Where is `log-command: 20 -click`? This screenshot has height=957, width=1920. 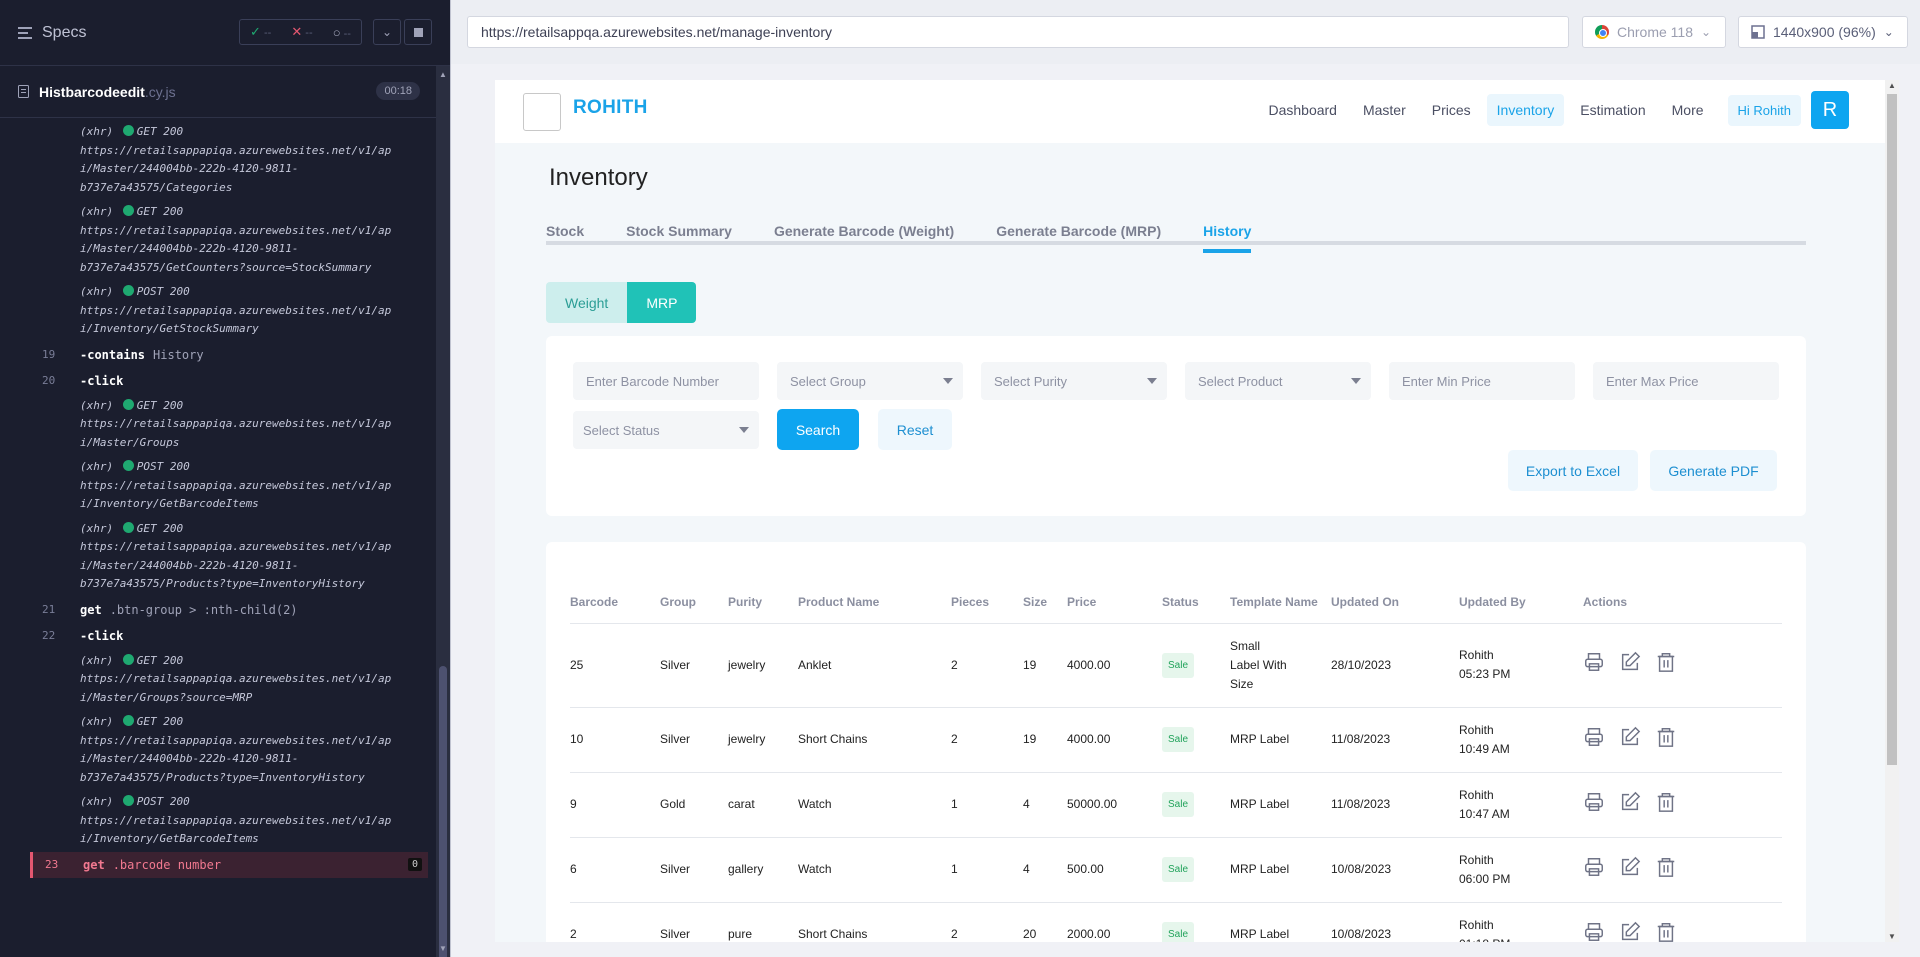
log-command: 20 -click is located at coordinates (229, 381).